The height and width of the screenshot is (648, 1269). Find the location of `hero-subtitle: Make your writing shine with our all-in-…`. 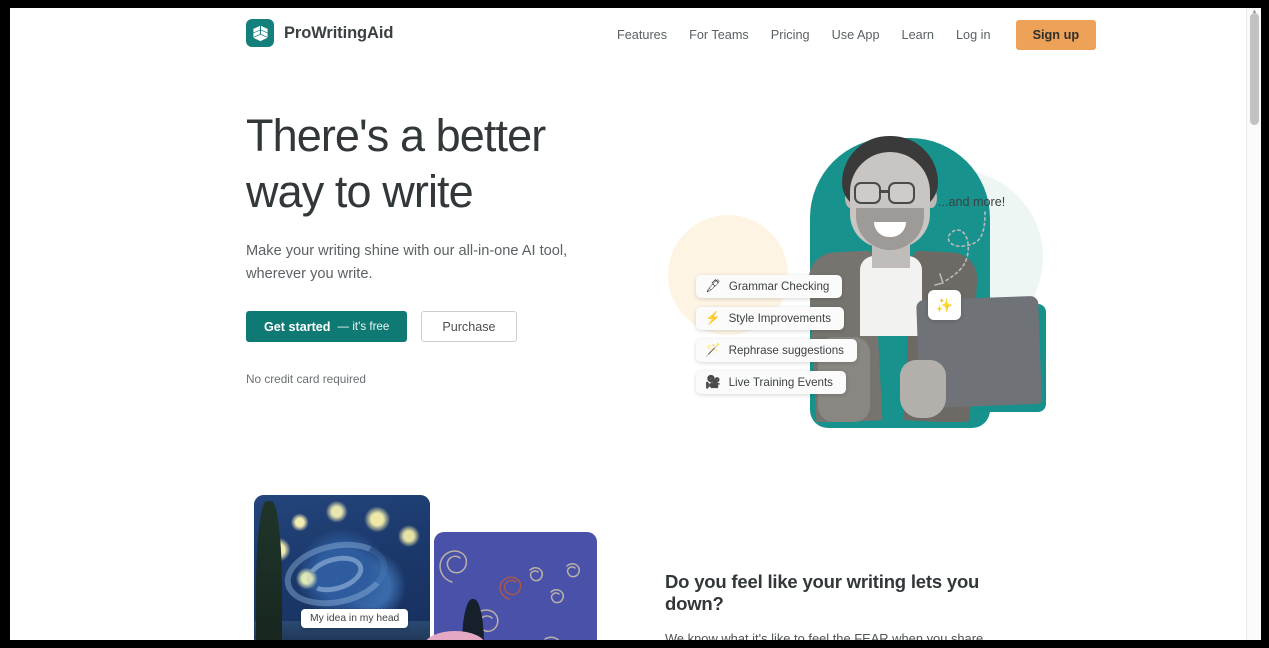

hero-subtitle: Make your writing shine with our all-in-… is located at coordinates (407, 262).